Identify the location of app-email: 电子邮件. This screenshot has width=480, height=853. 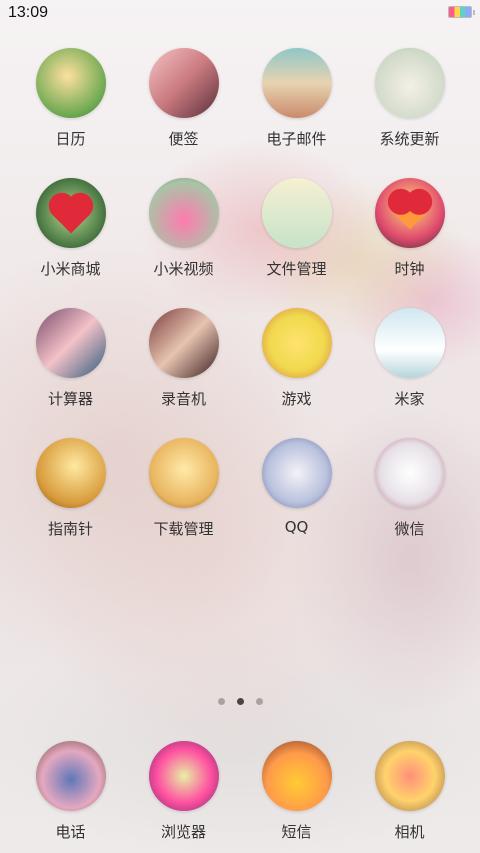
(296, 113).